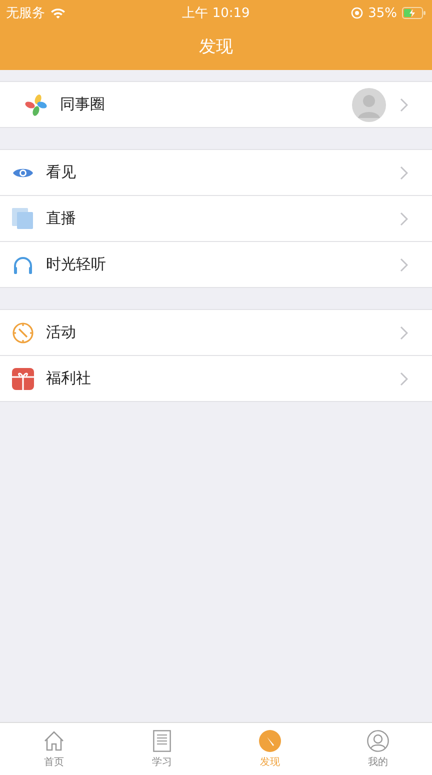 Image resolution: width=432 pixels, height=775 pixels. Describe the element at coordinates (25, 13) in the screenshot. I see `carrier-text: 无服务` at that location.